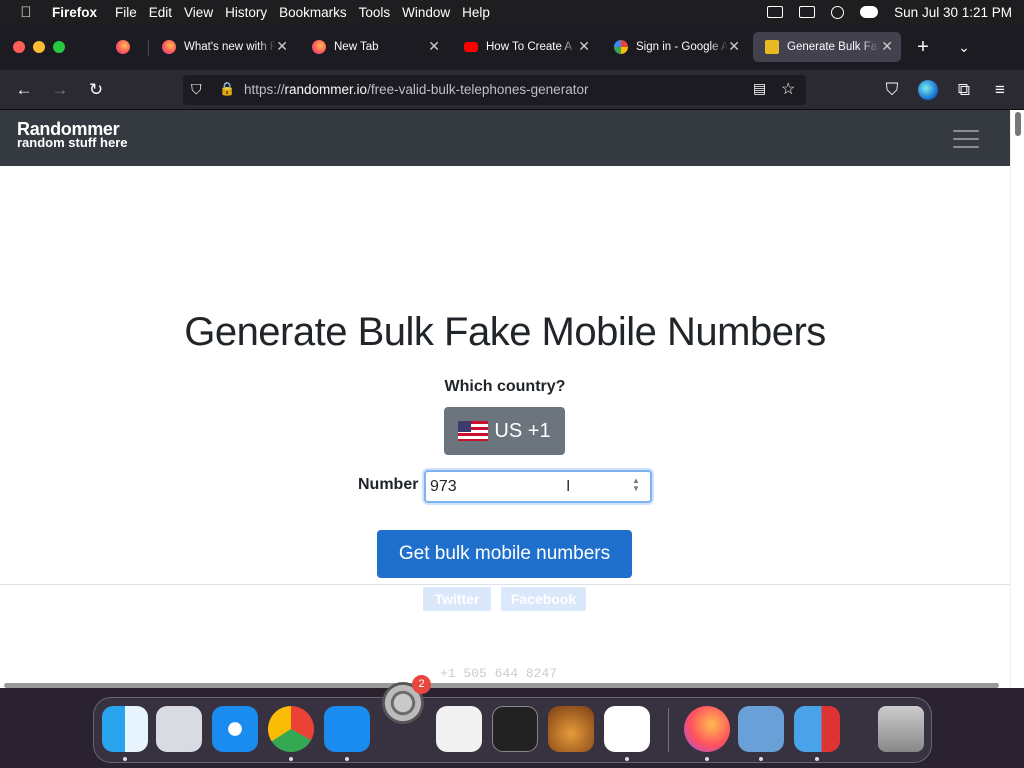 This screenshot has height=768, width=1024. Describe the element at coordinates (682, 47) in the screenshot. I see `tab-label: Sign in - Google Accounts` at that location.